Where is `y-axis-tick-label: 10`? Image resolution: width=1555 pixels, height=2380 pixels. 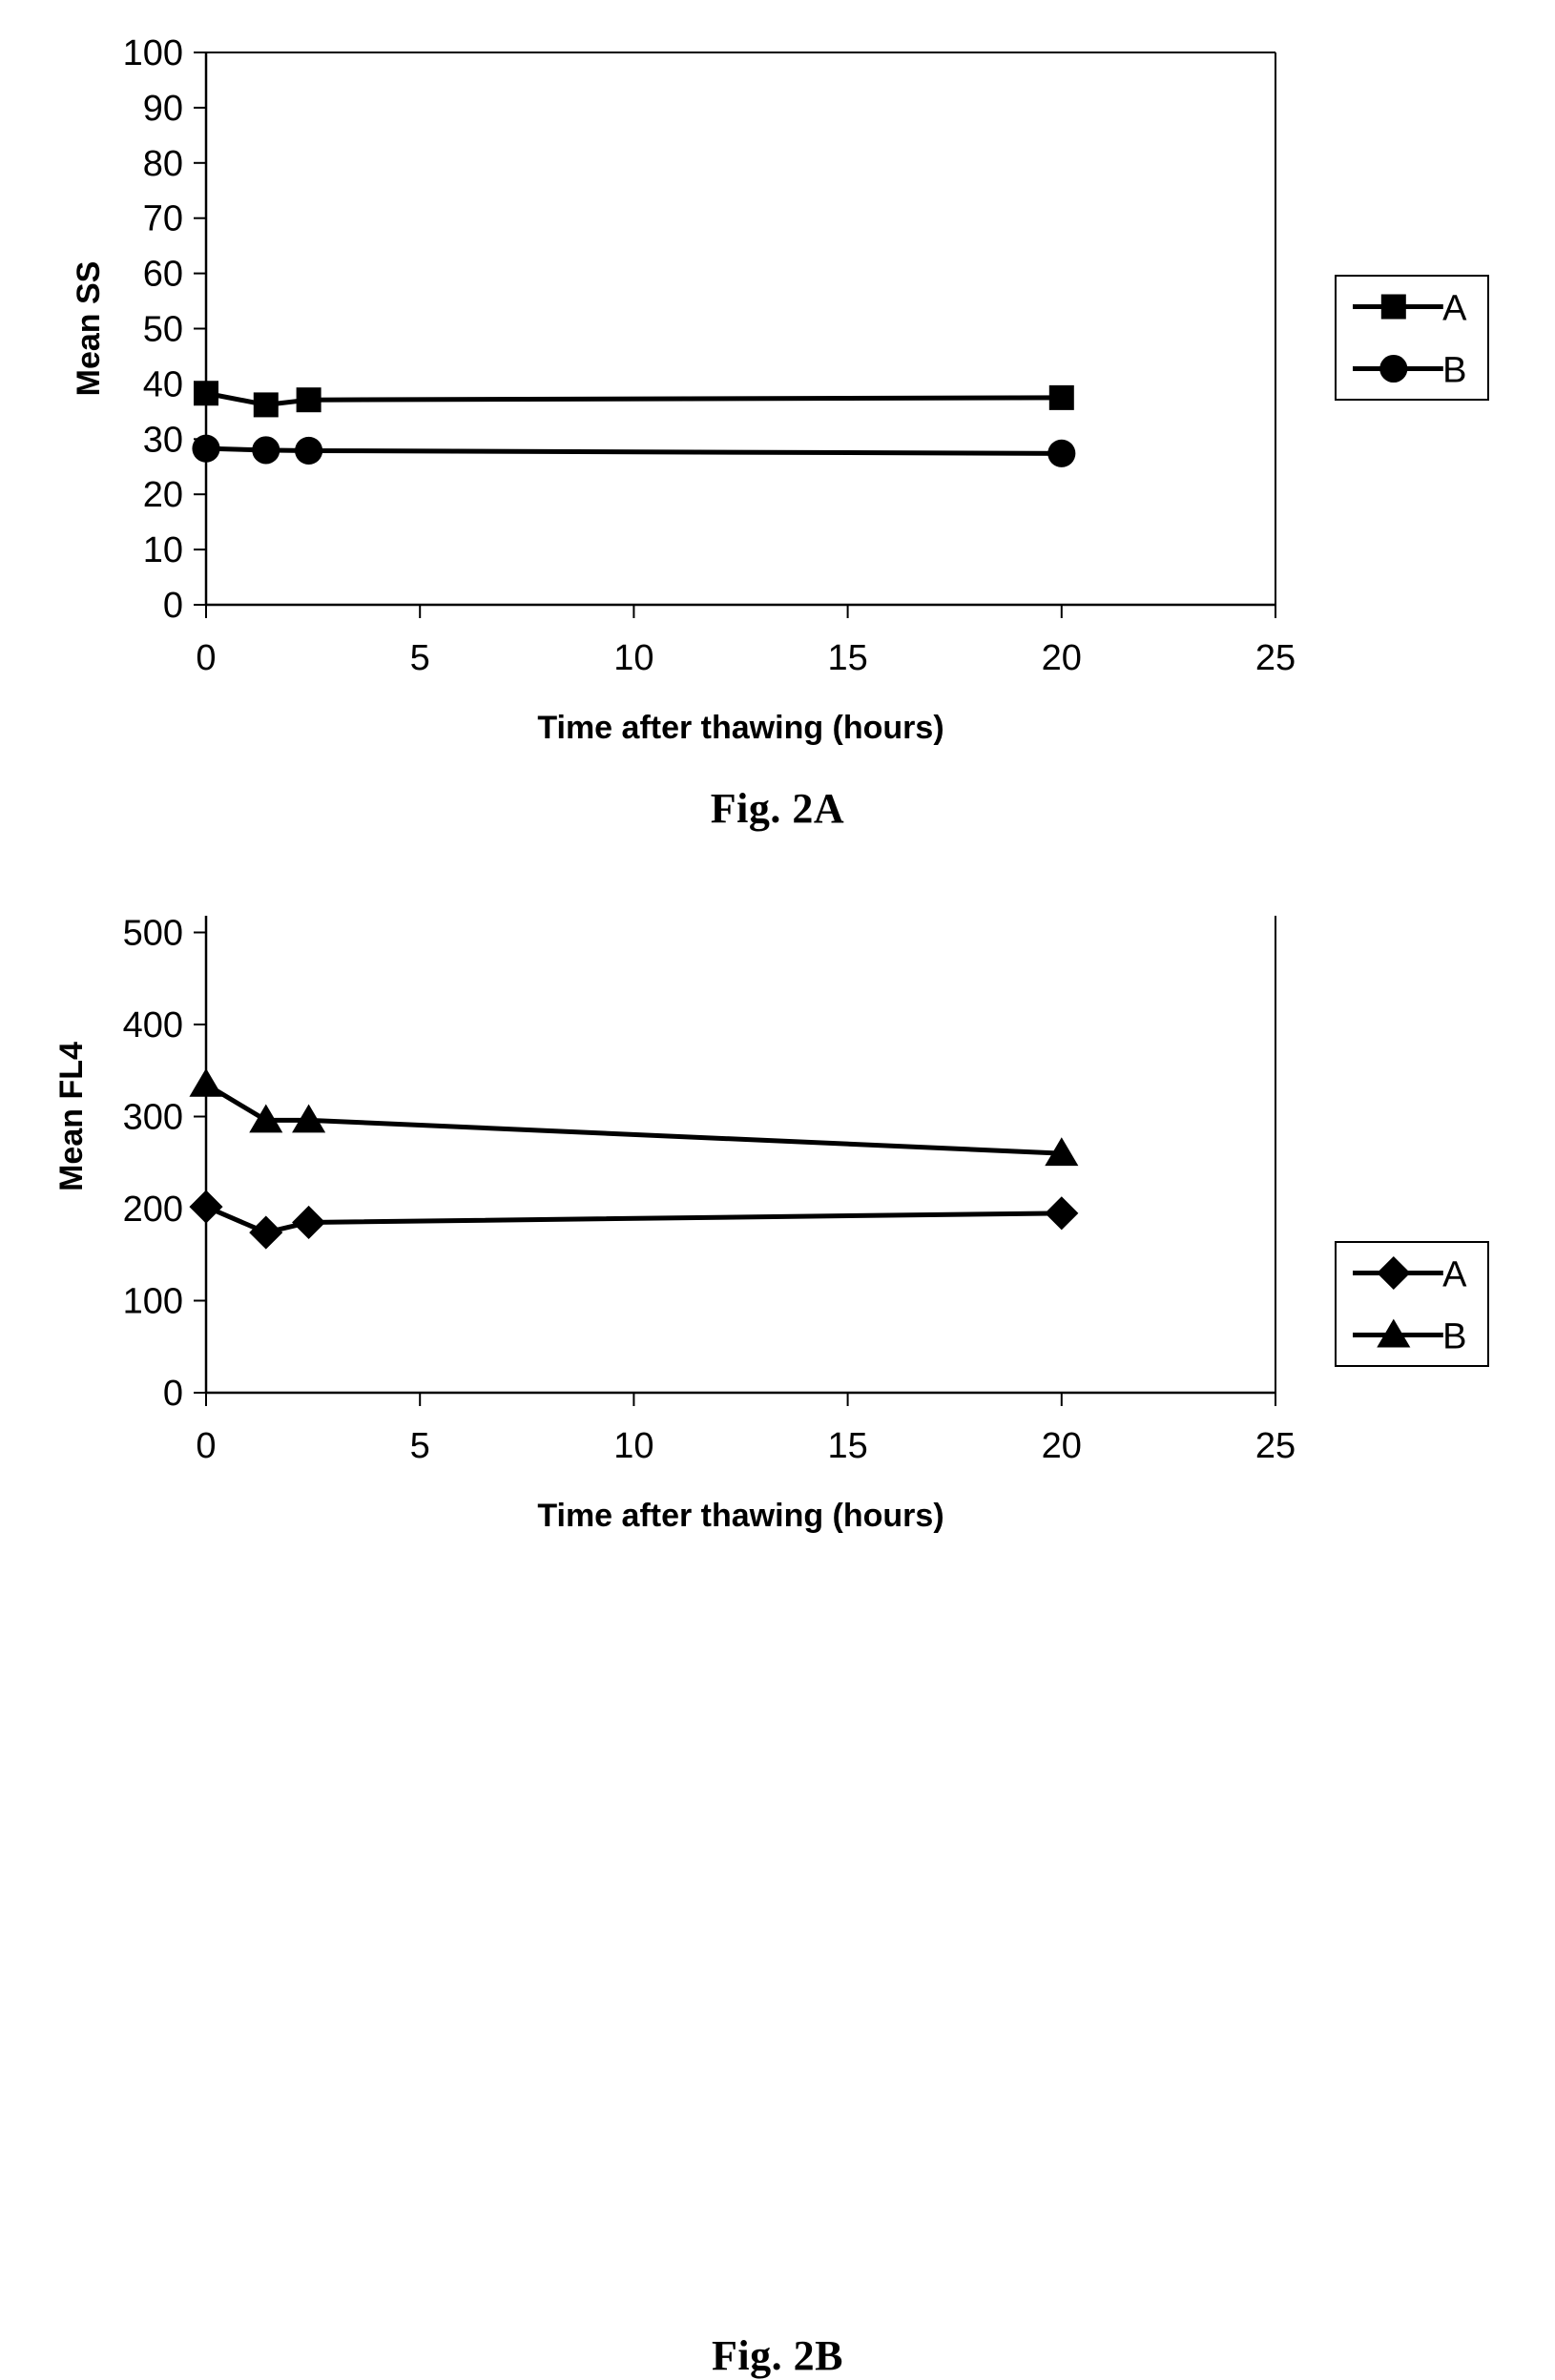 y-axis-tick-label: 10 is located at coordinates (163, 550).